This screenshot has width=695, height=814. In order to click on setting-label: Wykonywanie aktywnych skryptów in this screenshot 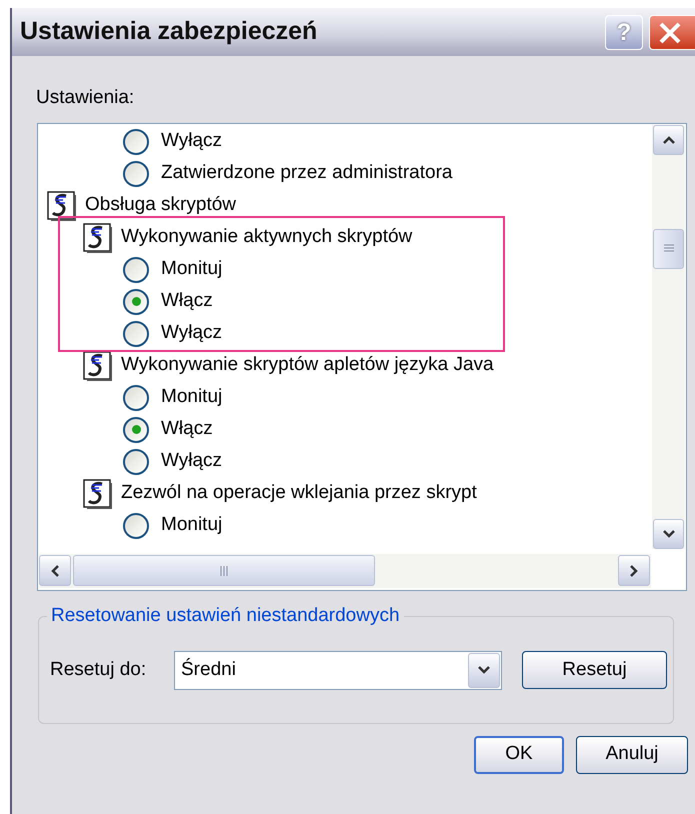, I will do `click(266, 237)`.